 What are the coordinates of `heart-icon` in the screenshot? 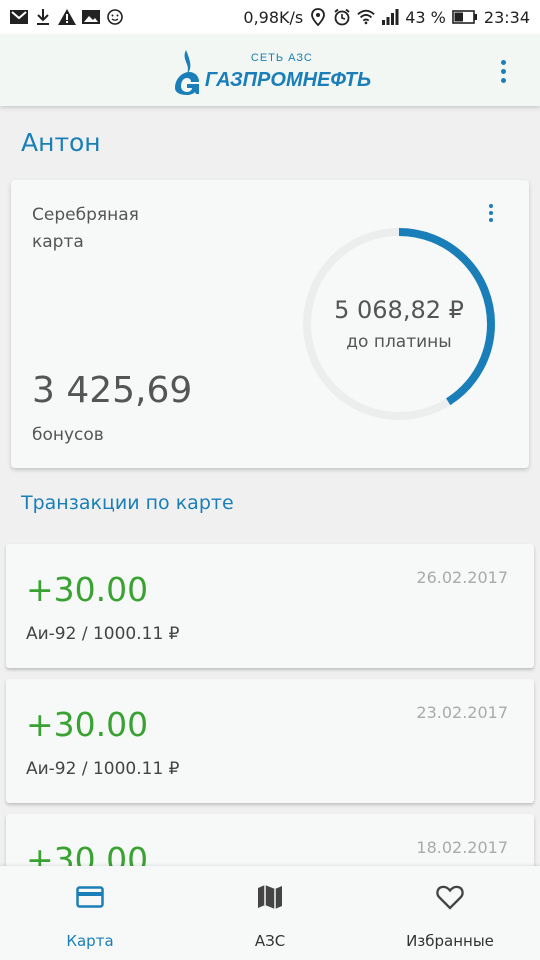 It's located at (450, 897).